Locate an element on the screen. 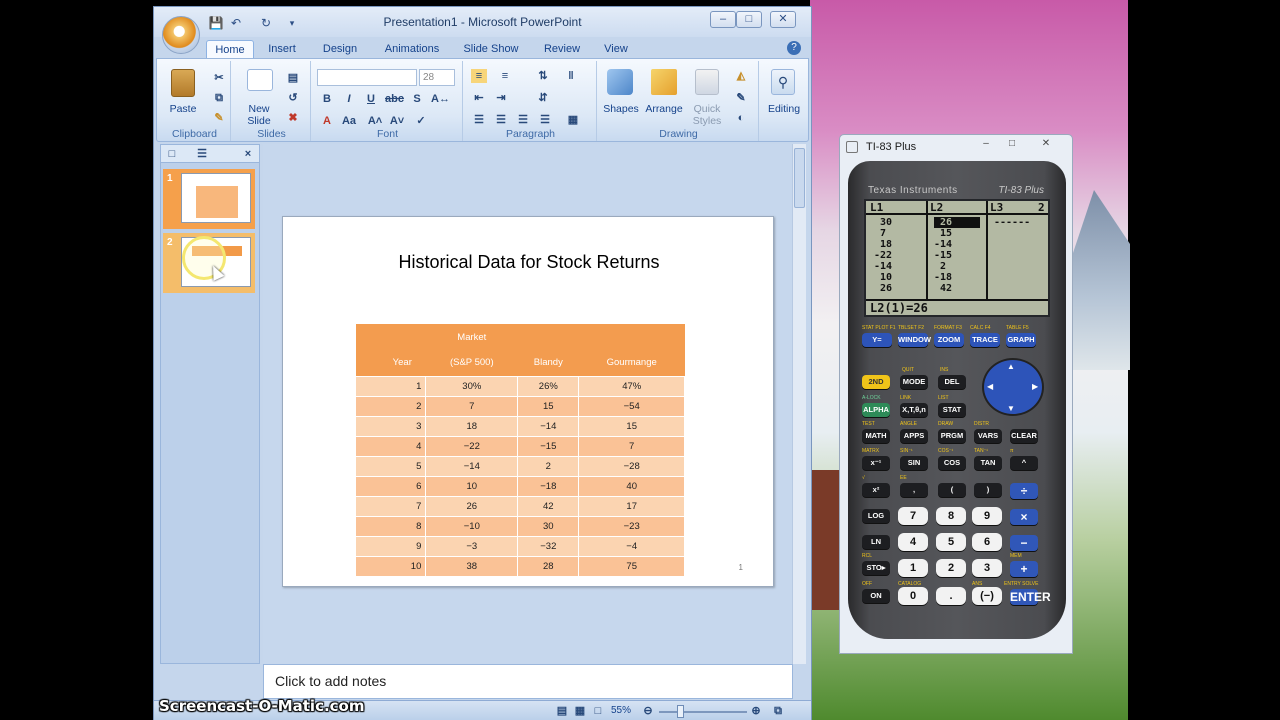 The height and width of the screenshot is (720, 1280). delete-slide-icon: ✖ is located at coordinates (293, 118).